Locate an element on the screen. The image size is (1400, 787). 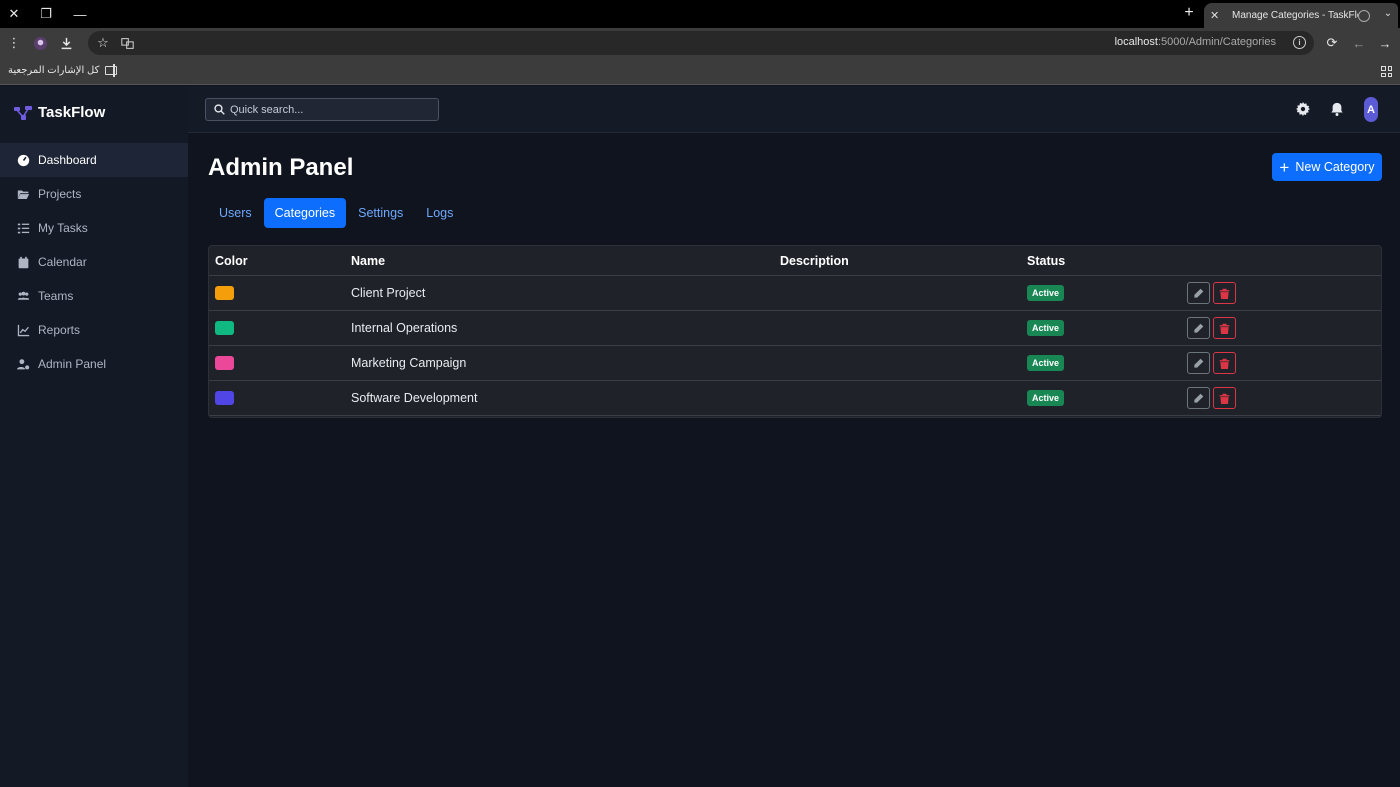
column-header-color: Color is located at coordinates (231, 260).